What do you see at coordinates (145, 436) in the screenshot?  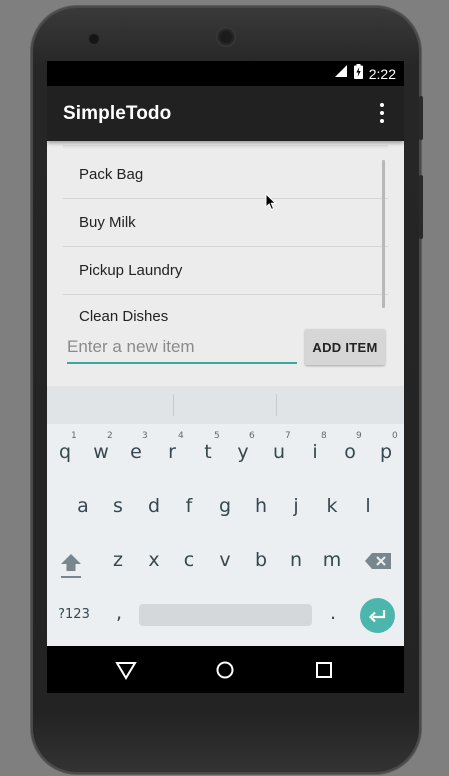 I see `key-hint: 3` at bounding box center [145, 436].